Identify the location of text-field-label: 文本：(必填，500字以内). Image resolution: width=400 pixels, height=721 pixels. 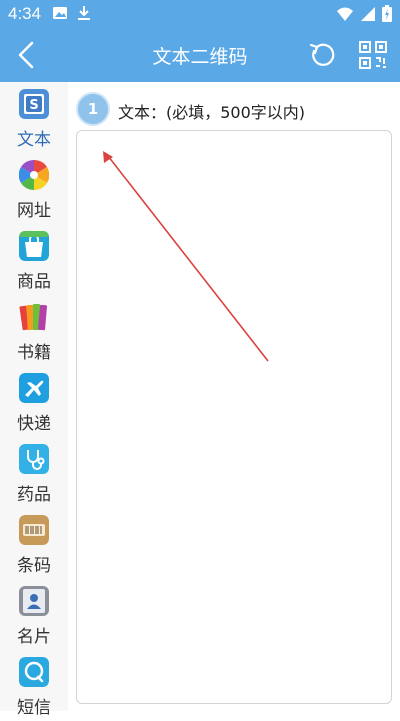
(212, 112).